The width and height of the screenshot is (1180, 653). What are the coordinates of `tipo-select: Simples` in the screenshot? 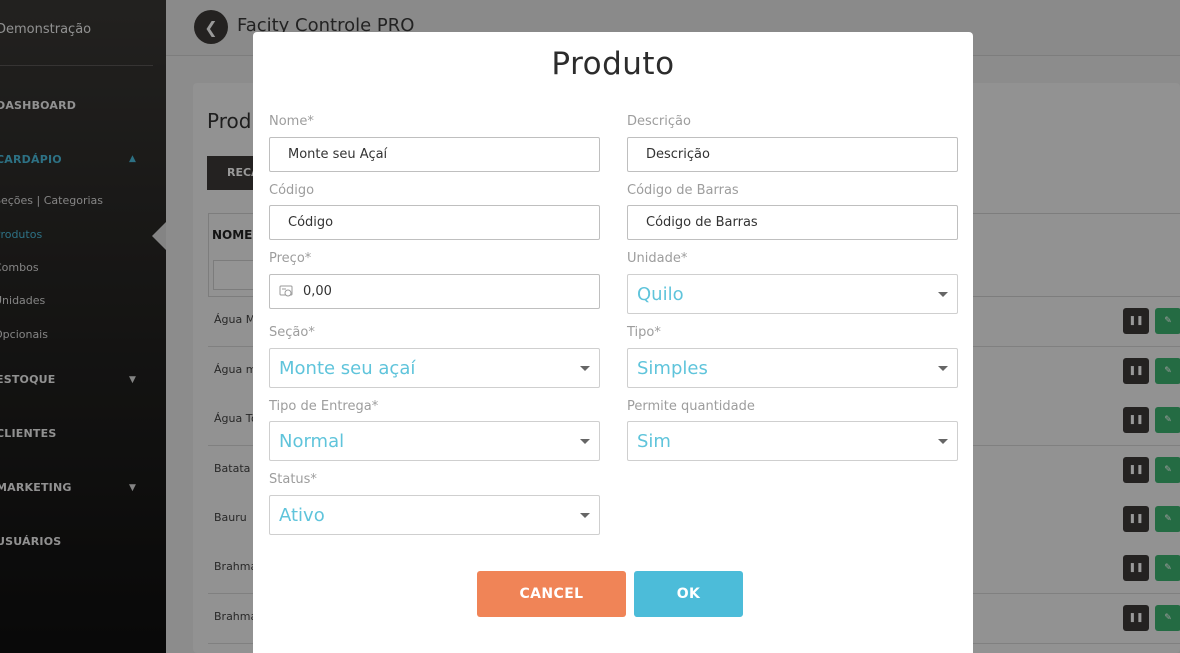 It's located at (792, 368).